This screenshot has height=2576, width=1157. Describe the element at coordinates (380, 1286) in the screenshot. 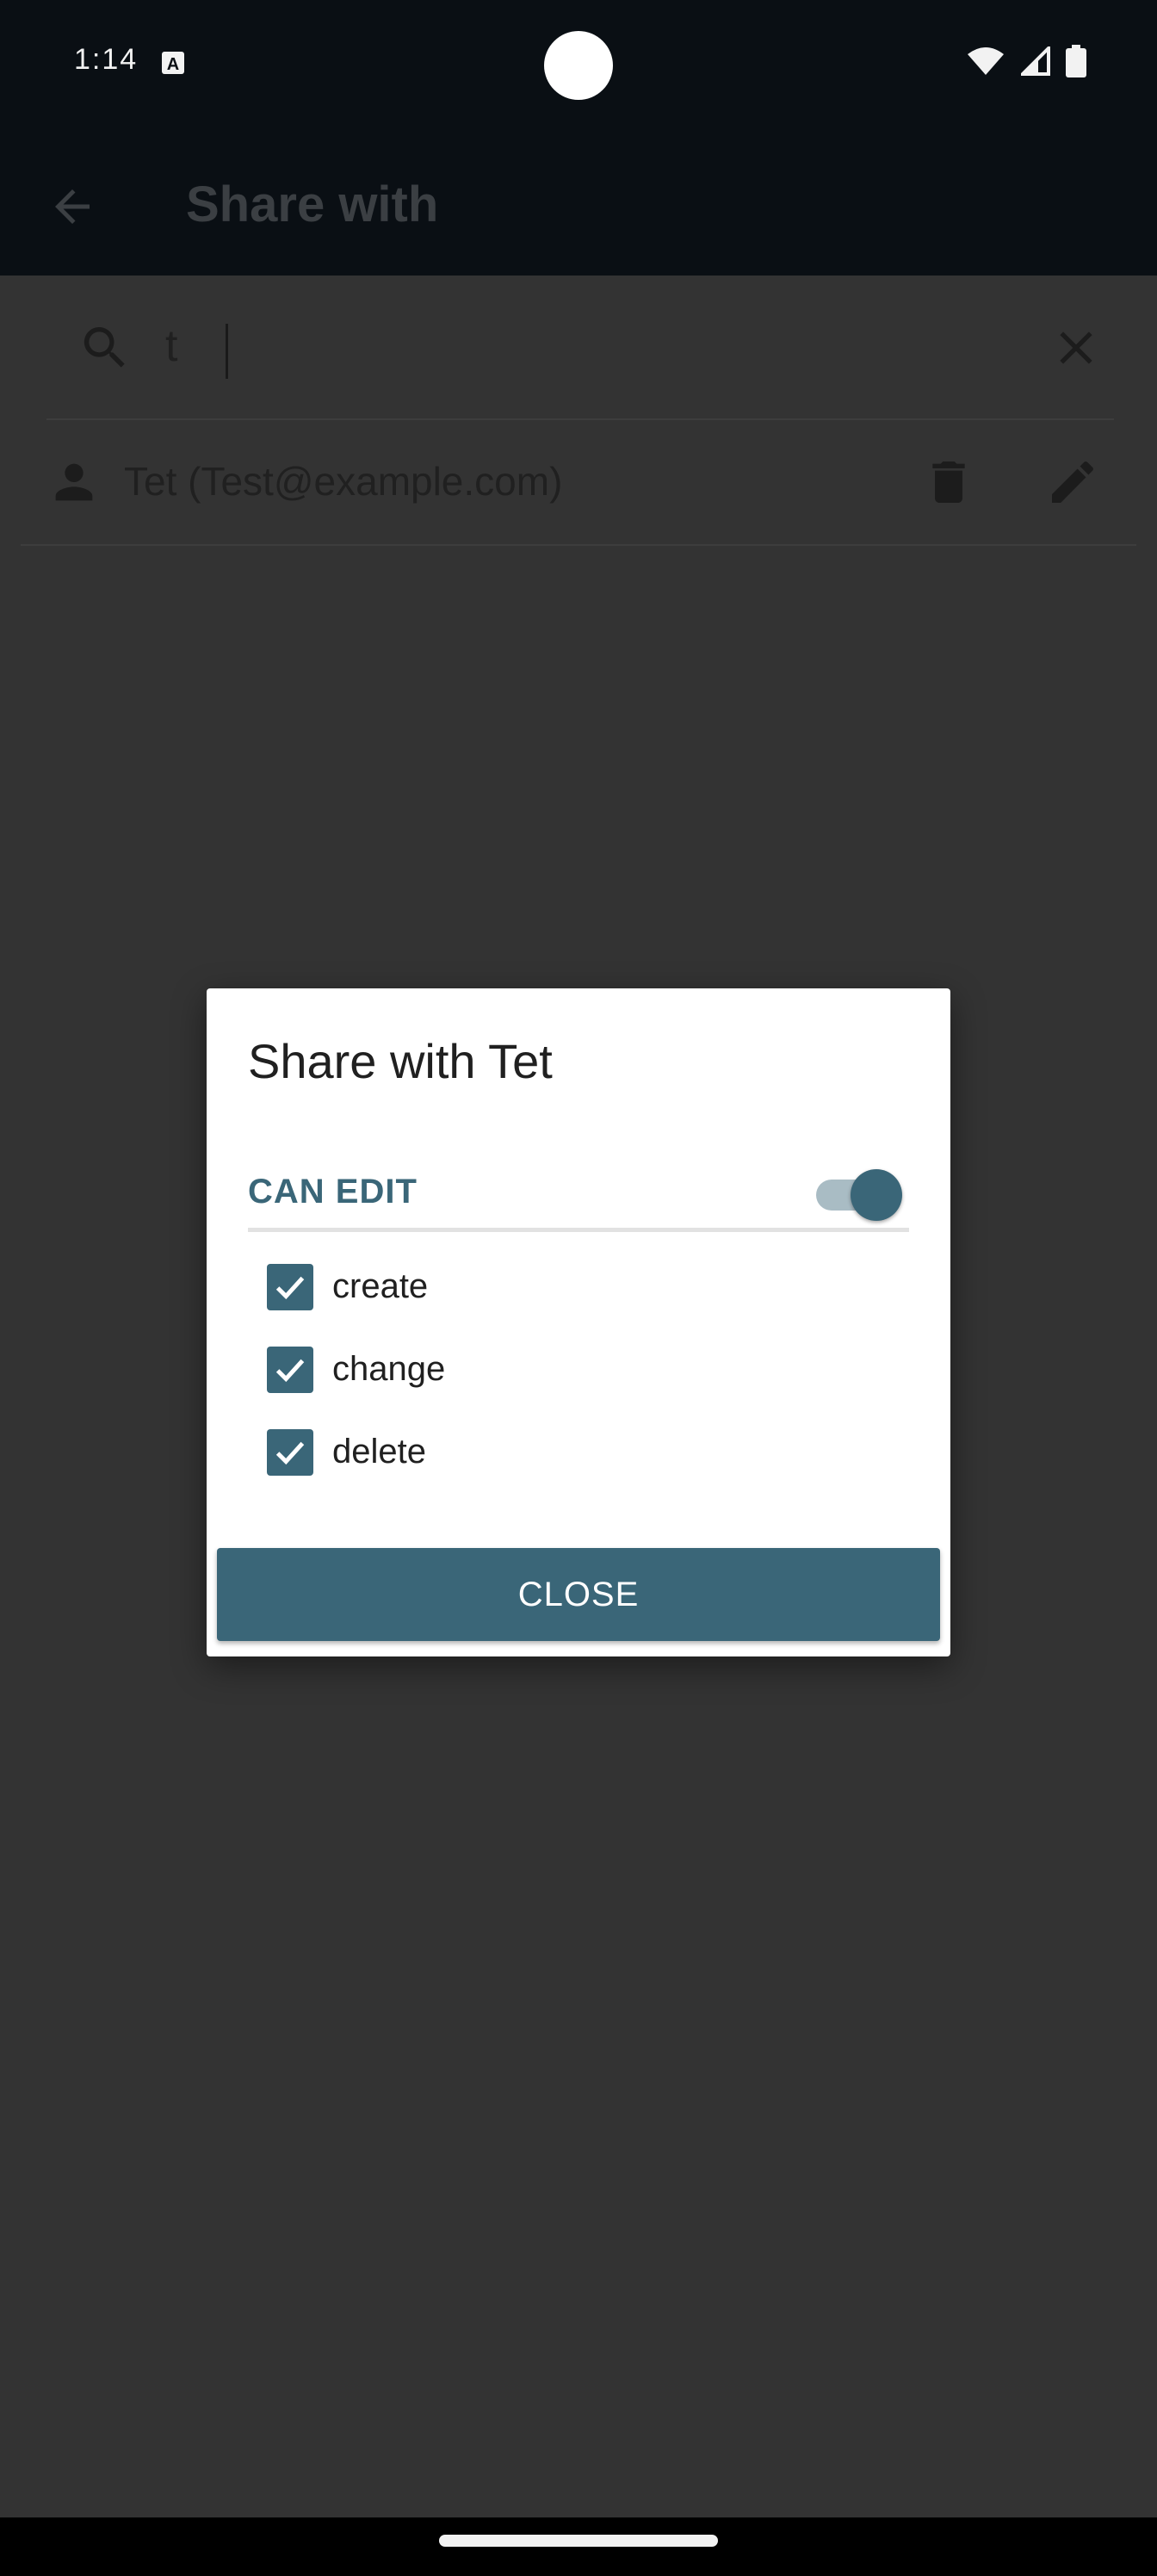

I see `permission-label: create` at that location.